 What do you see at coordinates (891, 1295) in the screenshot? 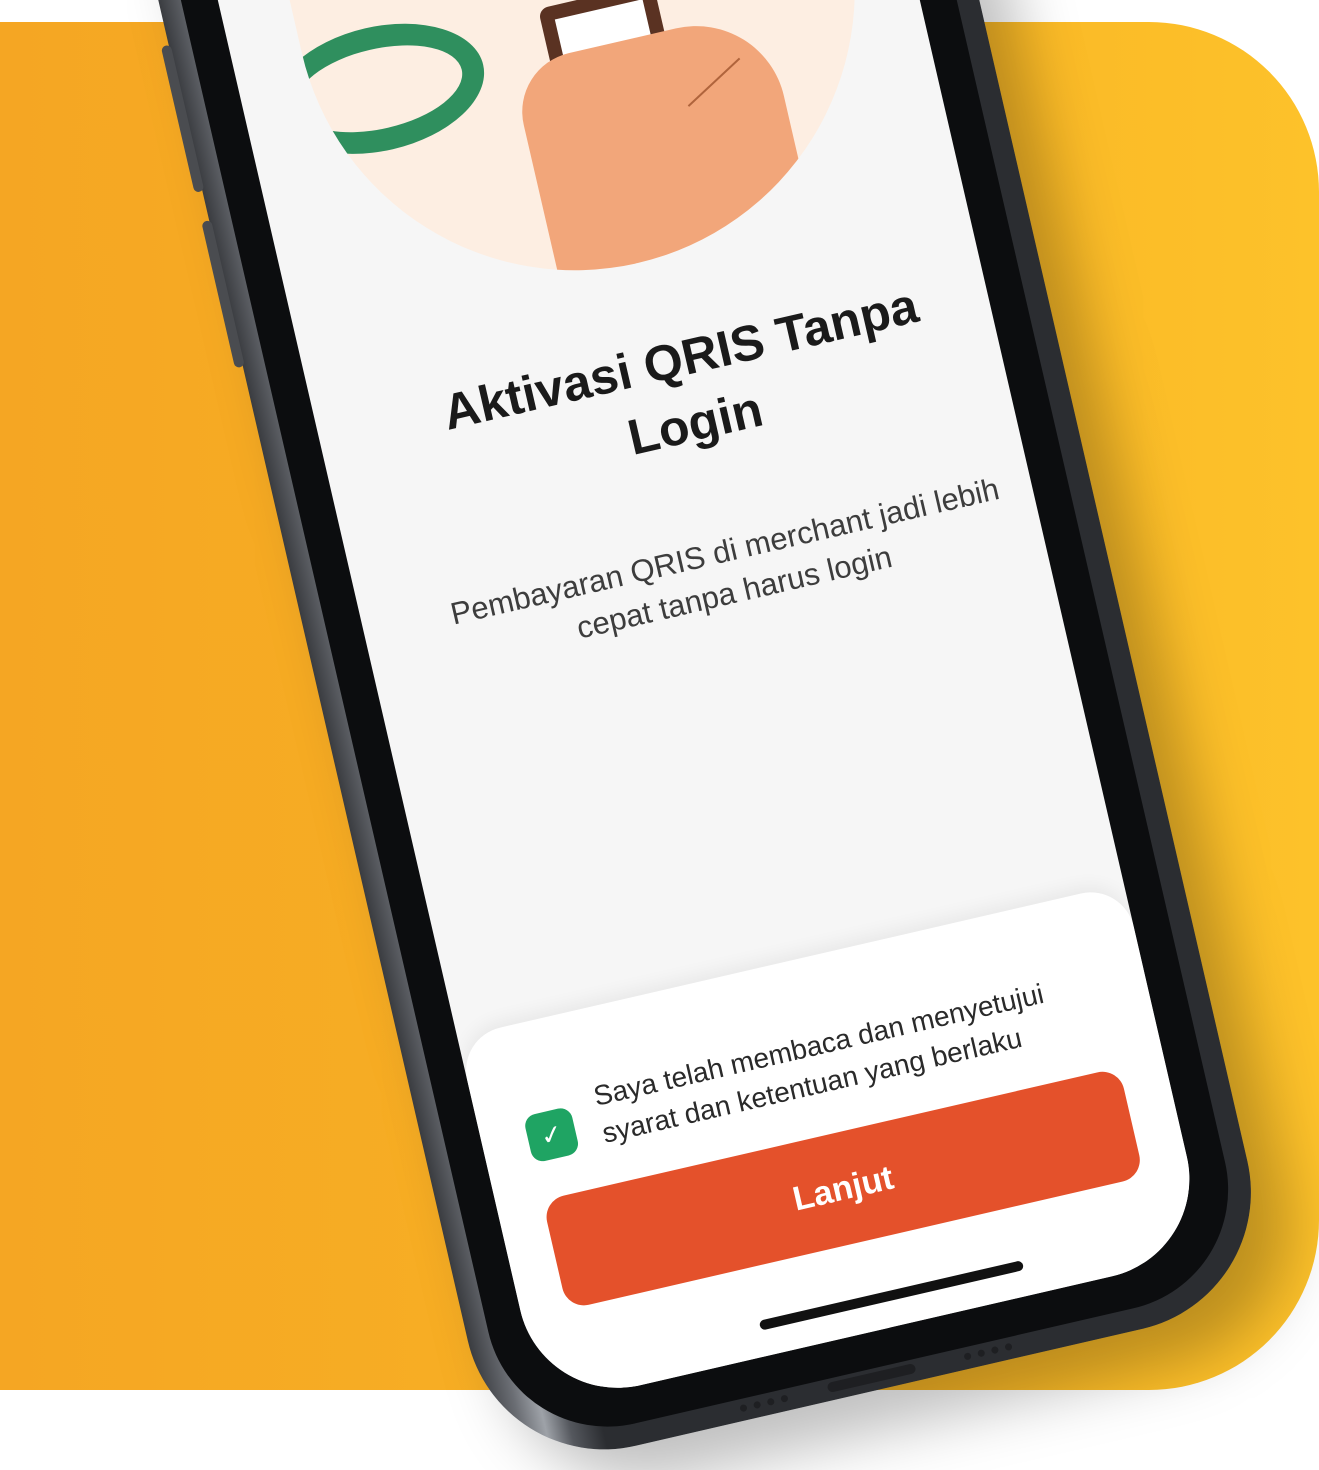
I see `home-indicator` at bounding box center [891, 1295].